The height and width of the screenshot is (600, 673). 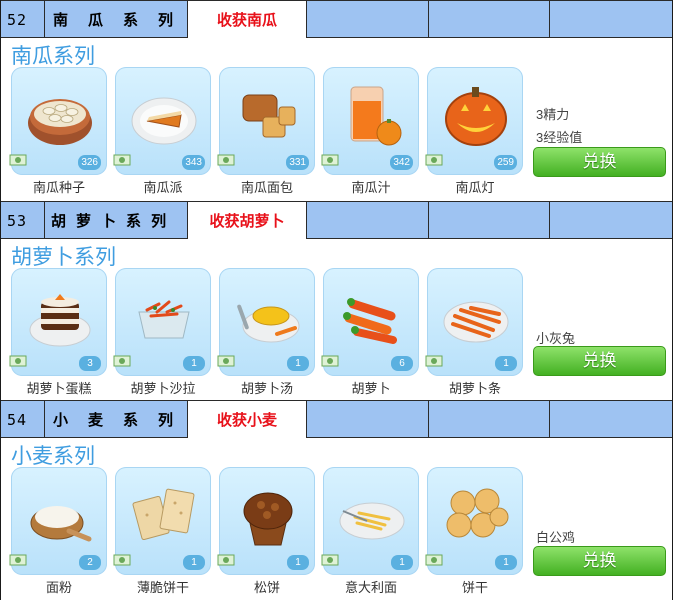 What do you see at coordinates (84, 221) in the screenshot?
I see `section-name-char: 萝` at bounding box center [84, 221].